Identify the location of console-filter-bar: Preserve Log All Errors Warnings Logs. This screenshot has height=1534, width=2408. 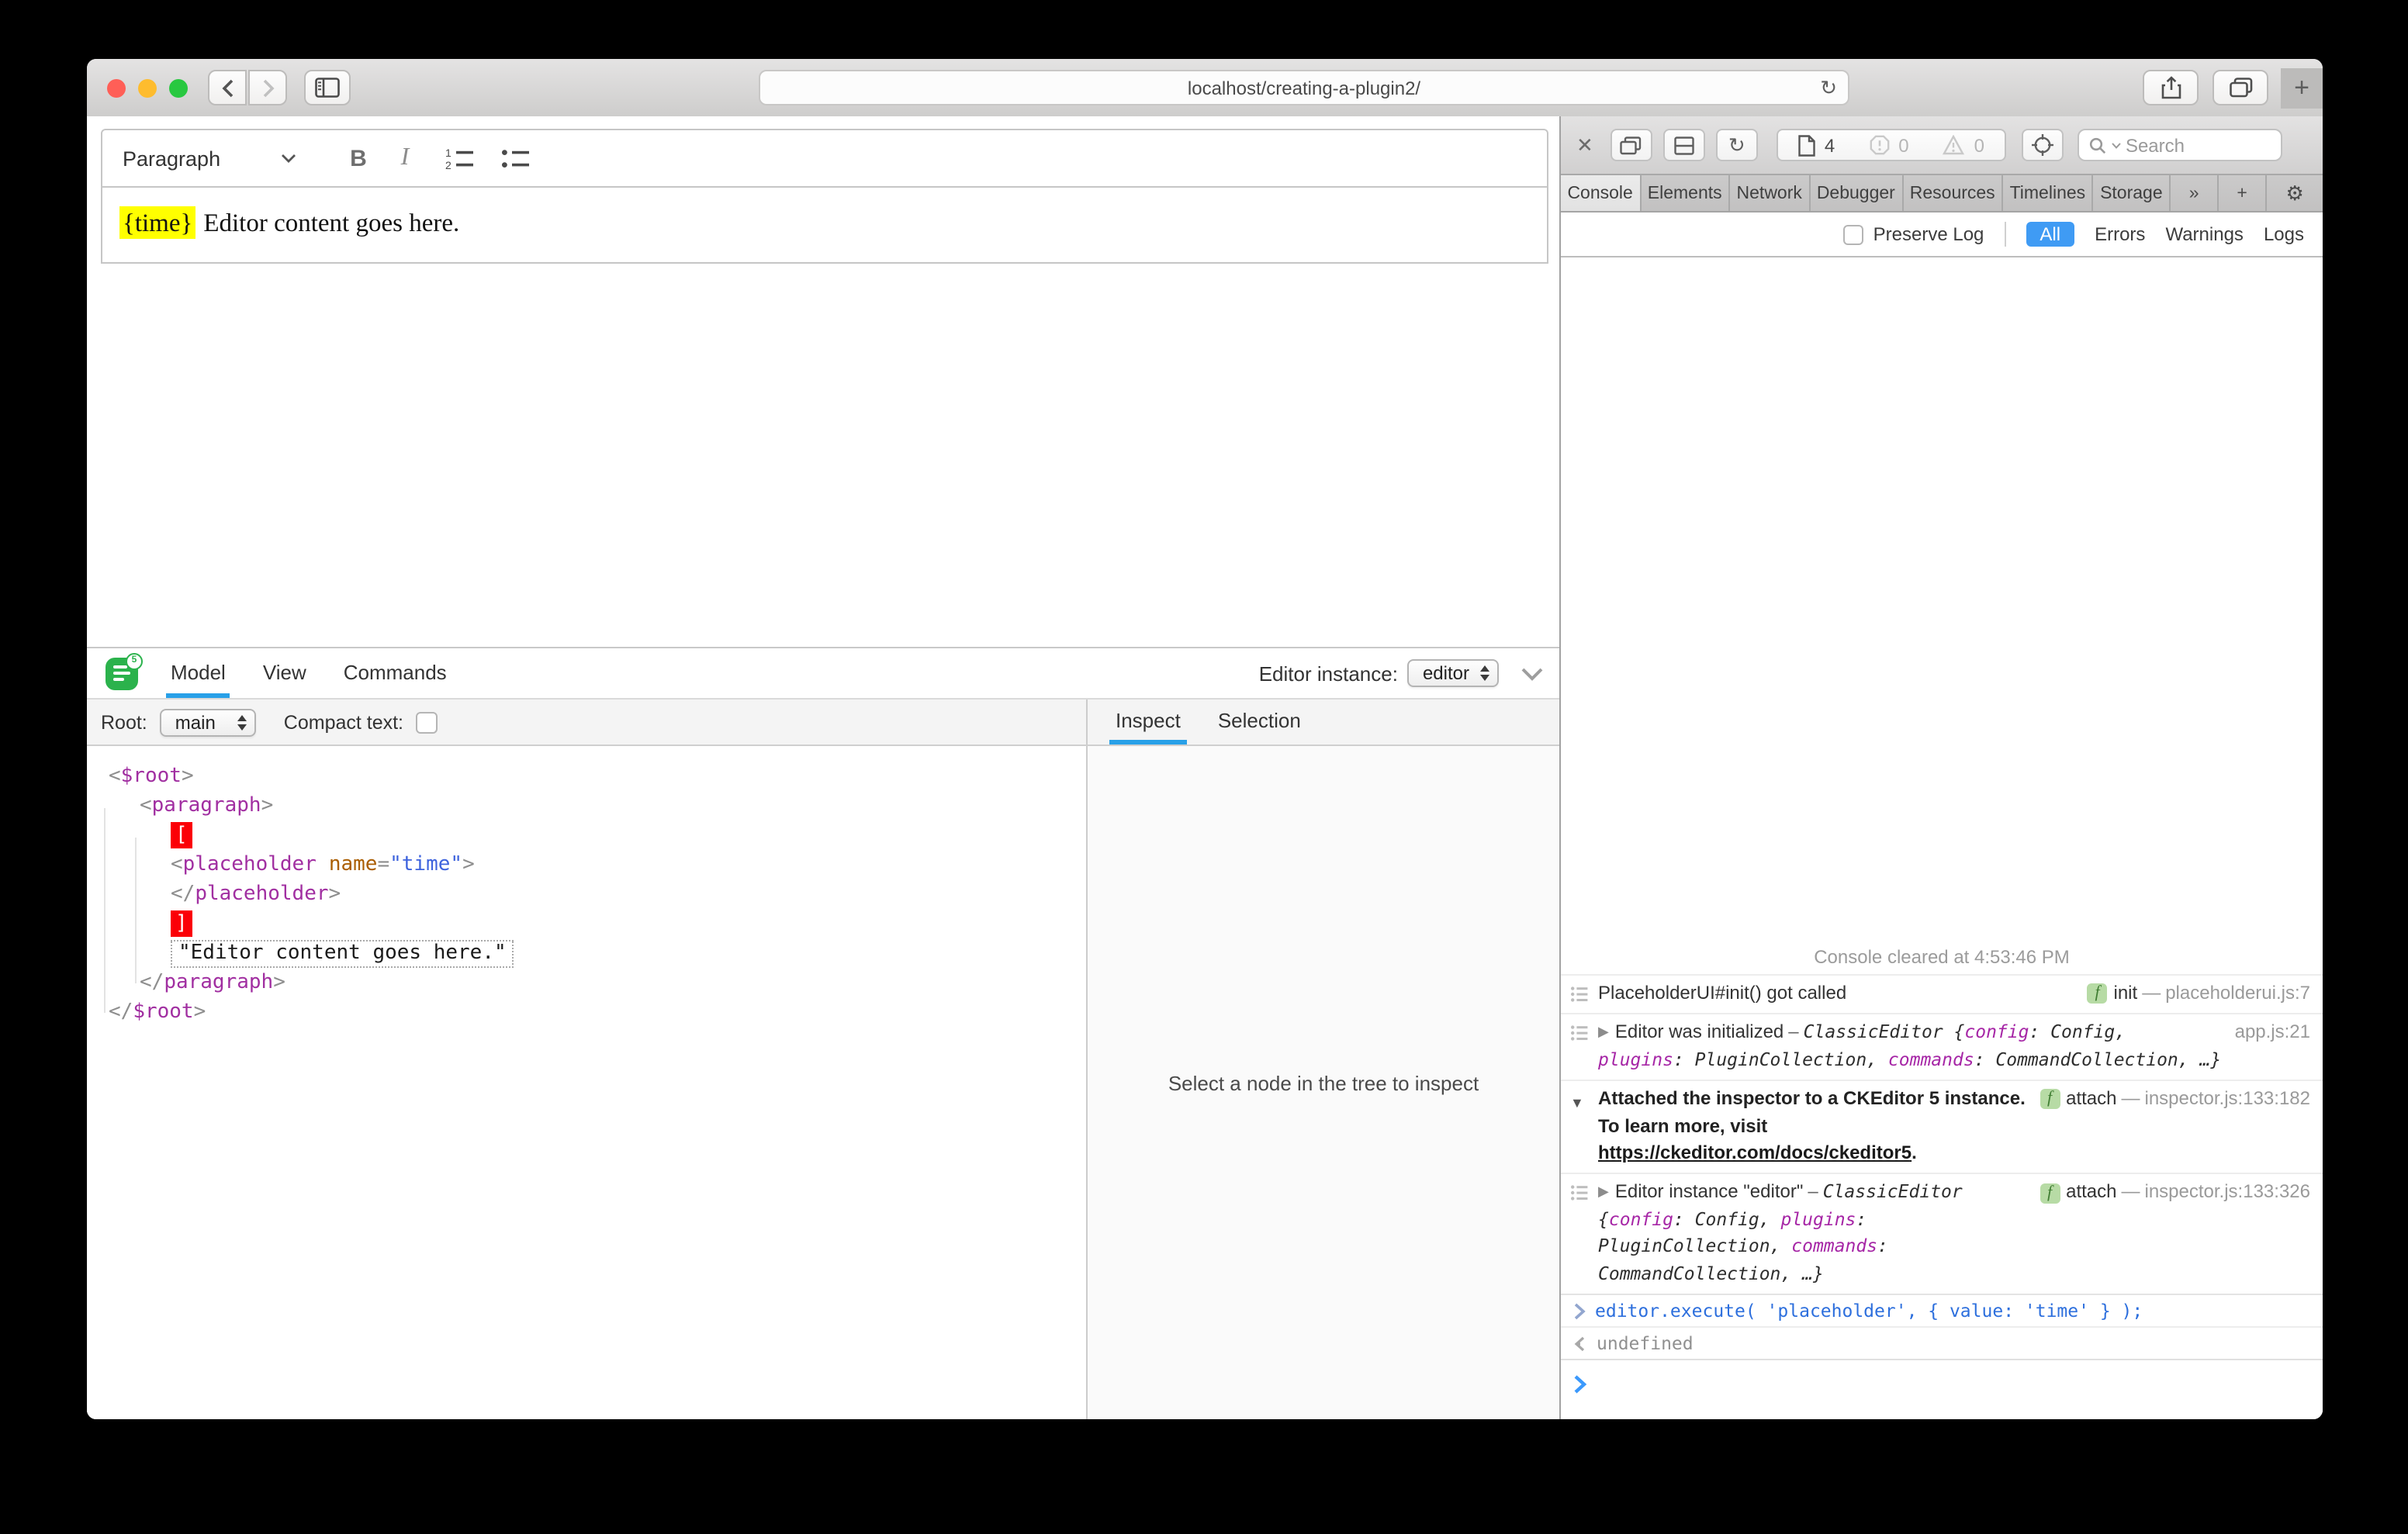
(1942, 234).